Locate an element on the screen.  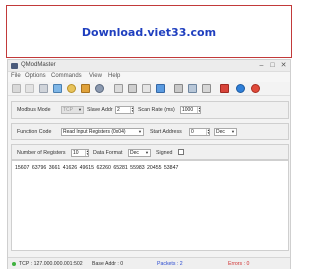
status-base-addr: Base Addr : 0 is located at coordinates (108, 264).